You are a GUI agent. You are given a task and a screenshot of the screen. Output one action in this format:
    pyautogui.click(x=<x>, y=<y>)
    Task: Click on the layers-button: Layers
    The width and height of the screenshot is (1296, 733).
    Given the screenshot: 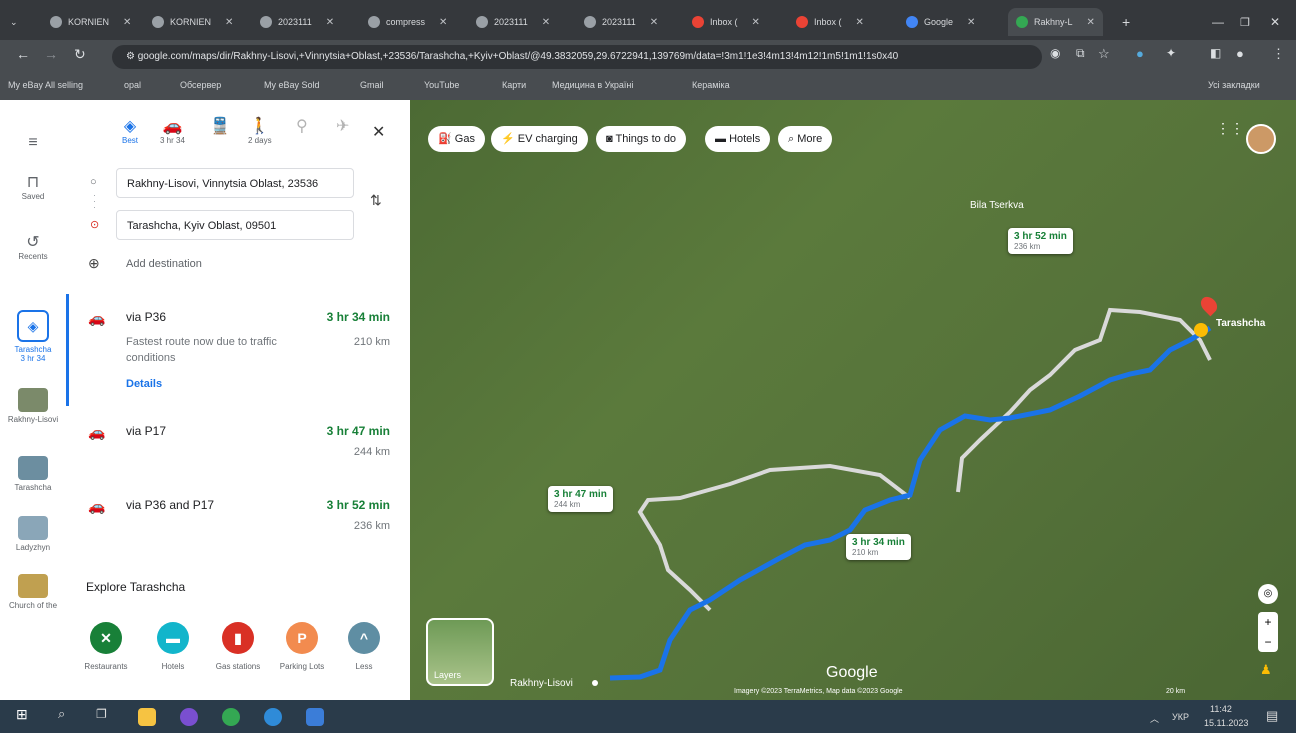 What is the action you would take?
    pyautogui.click(x=460, y=652)
    